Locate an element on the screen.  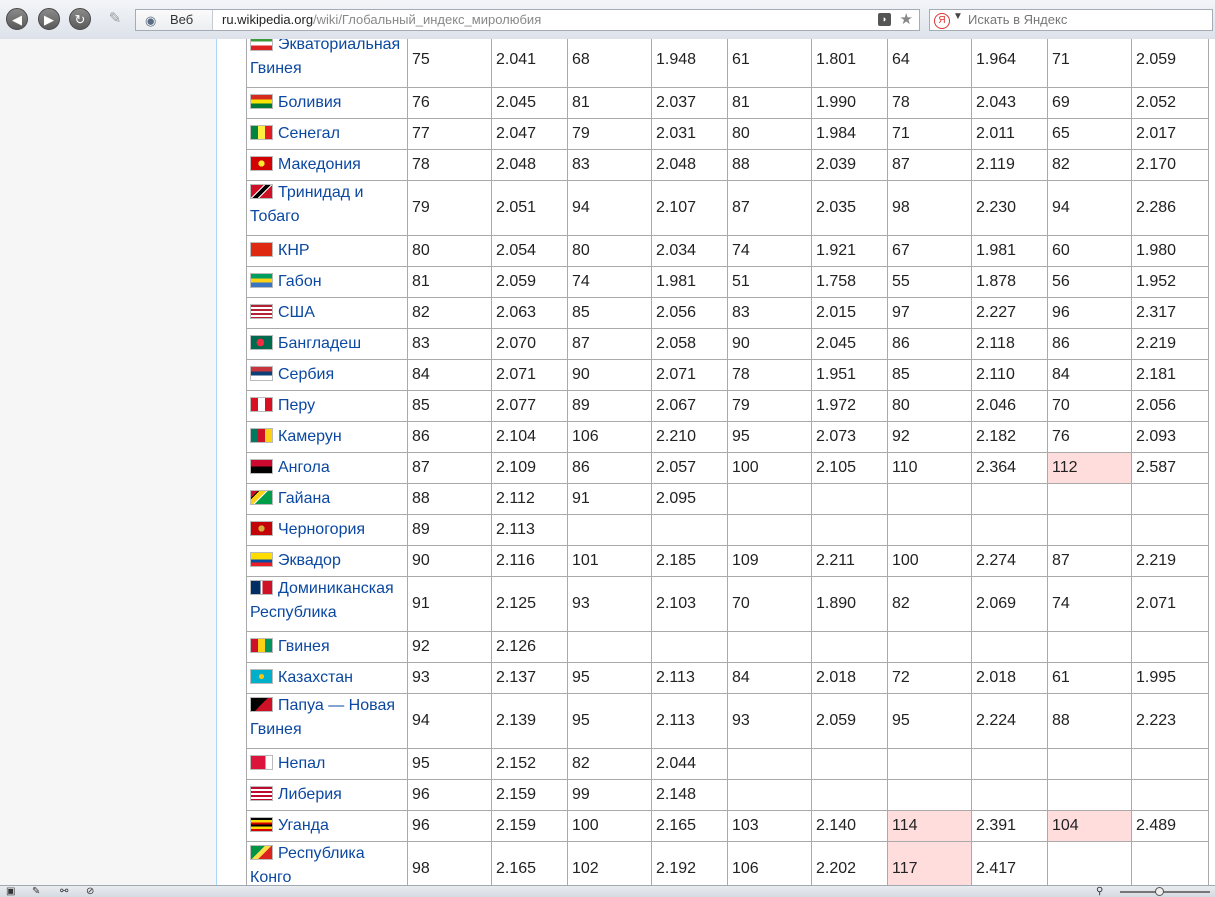
score-cell: 2.224 is located at coordinates (1009, 721).